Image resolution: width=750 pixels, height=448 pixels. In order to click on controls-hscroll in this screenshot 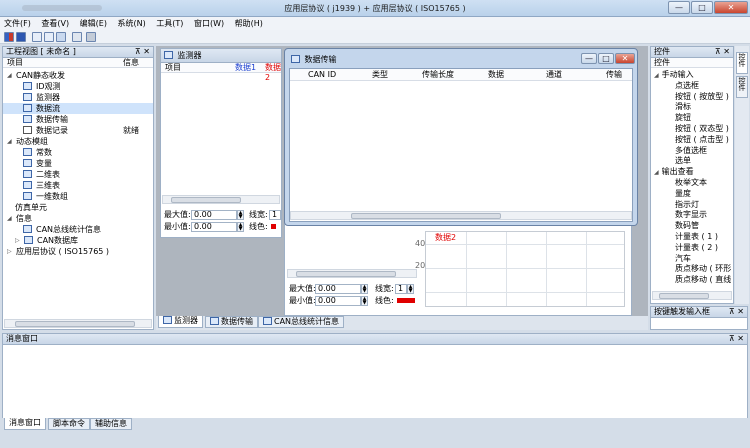, I will do `click(692, 295)`.